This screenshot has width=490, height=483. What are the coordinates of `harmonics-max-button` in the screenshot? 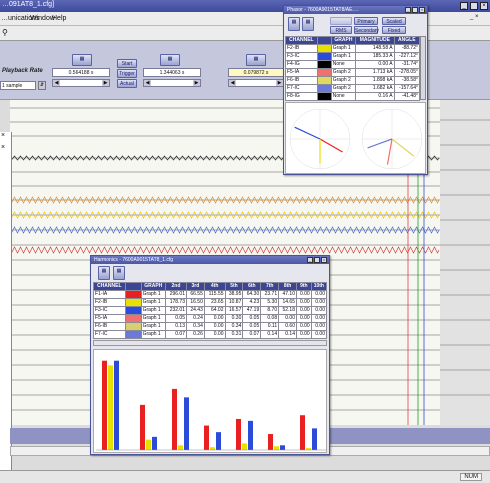 It's located at (317, 260).